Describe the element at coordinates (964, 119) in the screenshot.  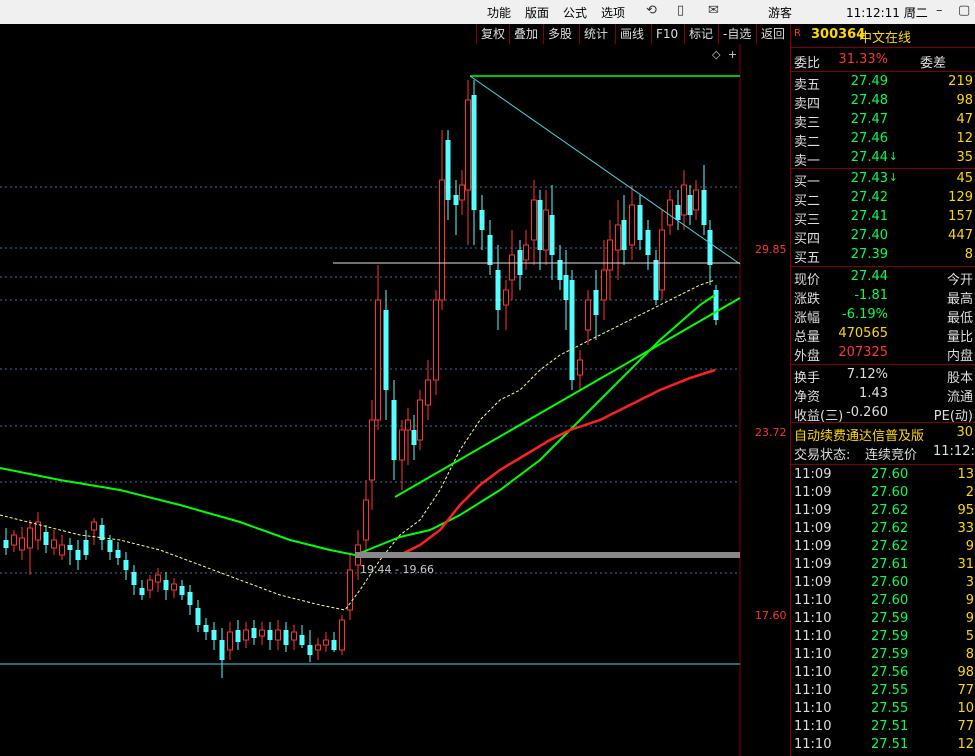
I see `row-sub: 47` at that location.